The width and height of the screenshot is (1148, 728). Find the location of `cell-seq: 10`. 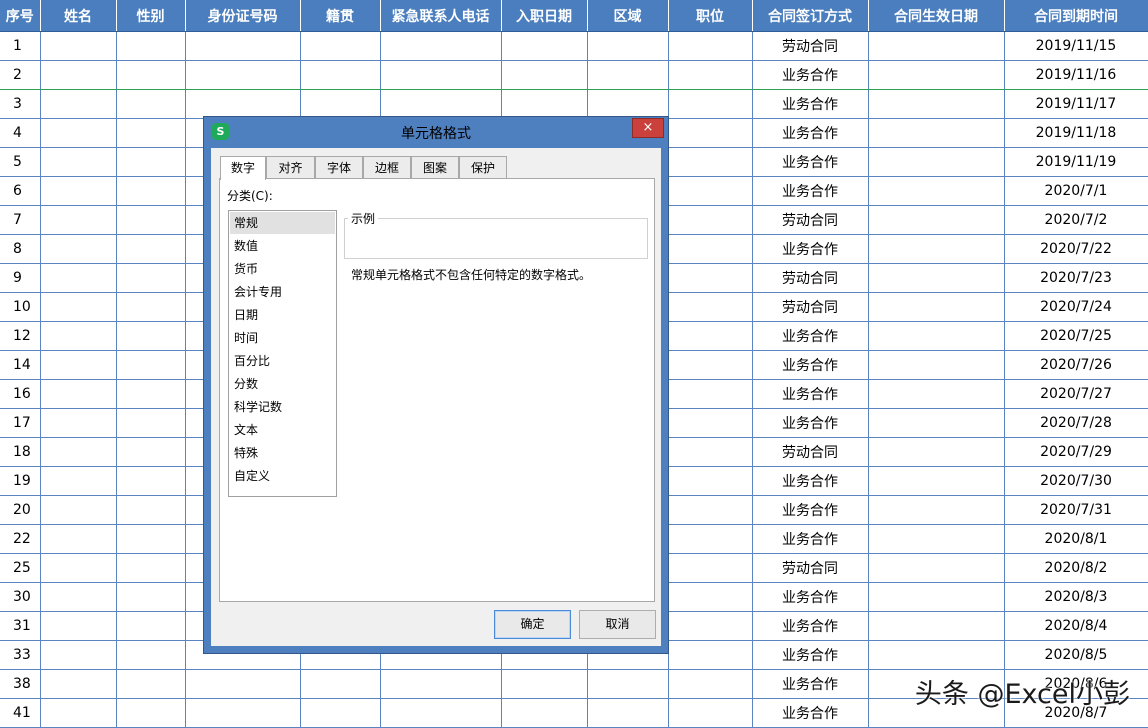

cell-seq: 10 is located at coordinates (20, 307).